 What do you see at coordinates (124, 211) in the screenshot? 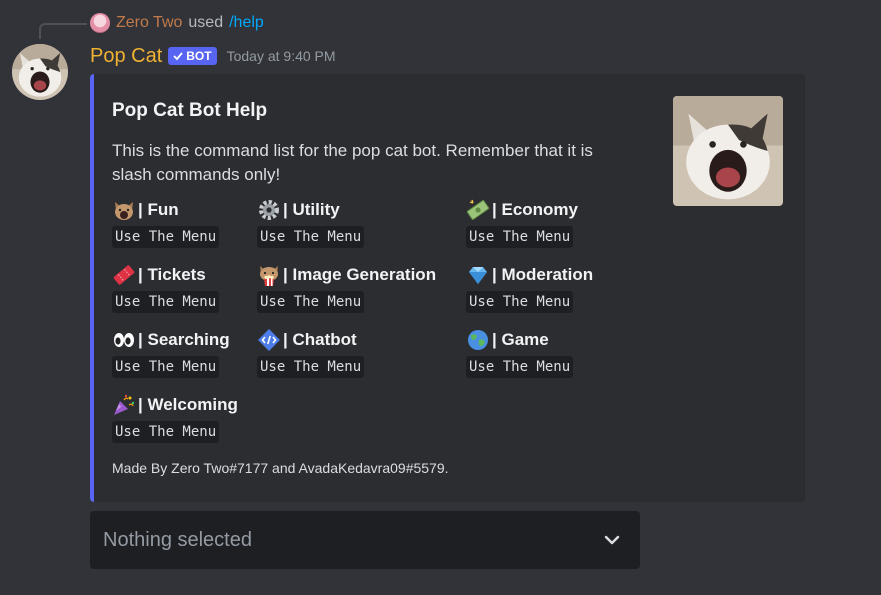
I see `cat-icon` at bounding box center [124, 211].